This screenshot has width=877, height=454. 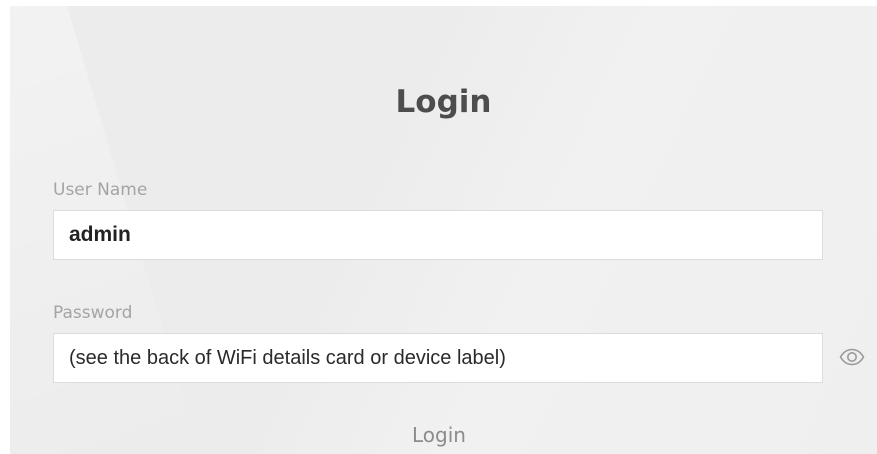 I want to click on page-title: Login, so click(x=443, y=102).